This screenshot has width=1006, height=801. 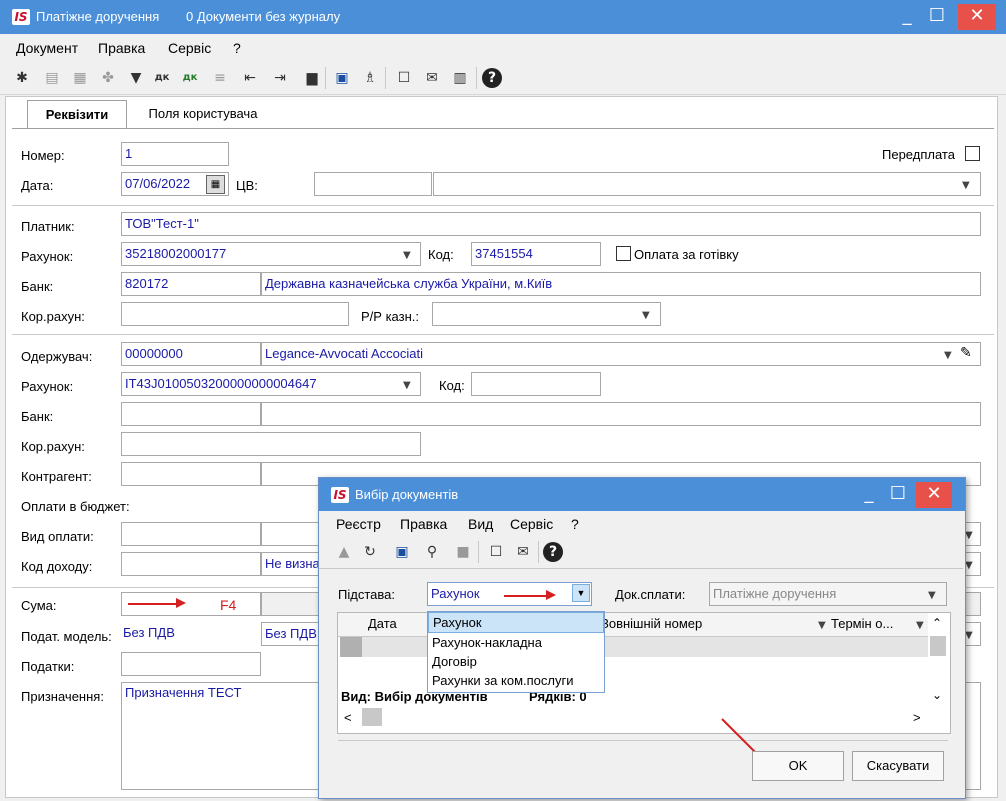 What do you see at coordinates (237, 48) in the screenshot?
I see `menu-help: ?` at bounding box center [237, 48].